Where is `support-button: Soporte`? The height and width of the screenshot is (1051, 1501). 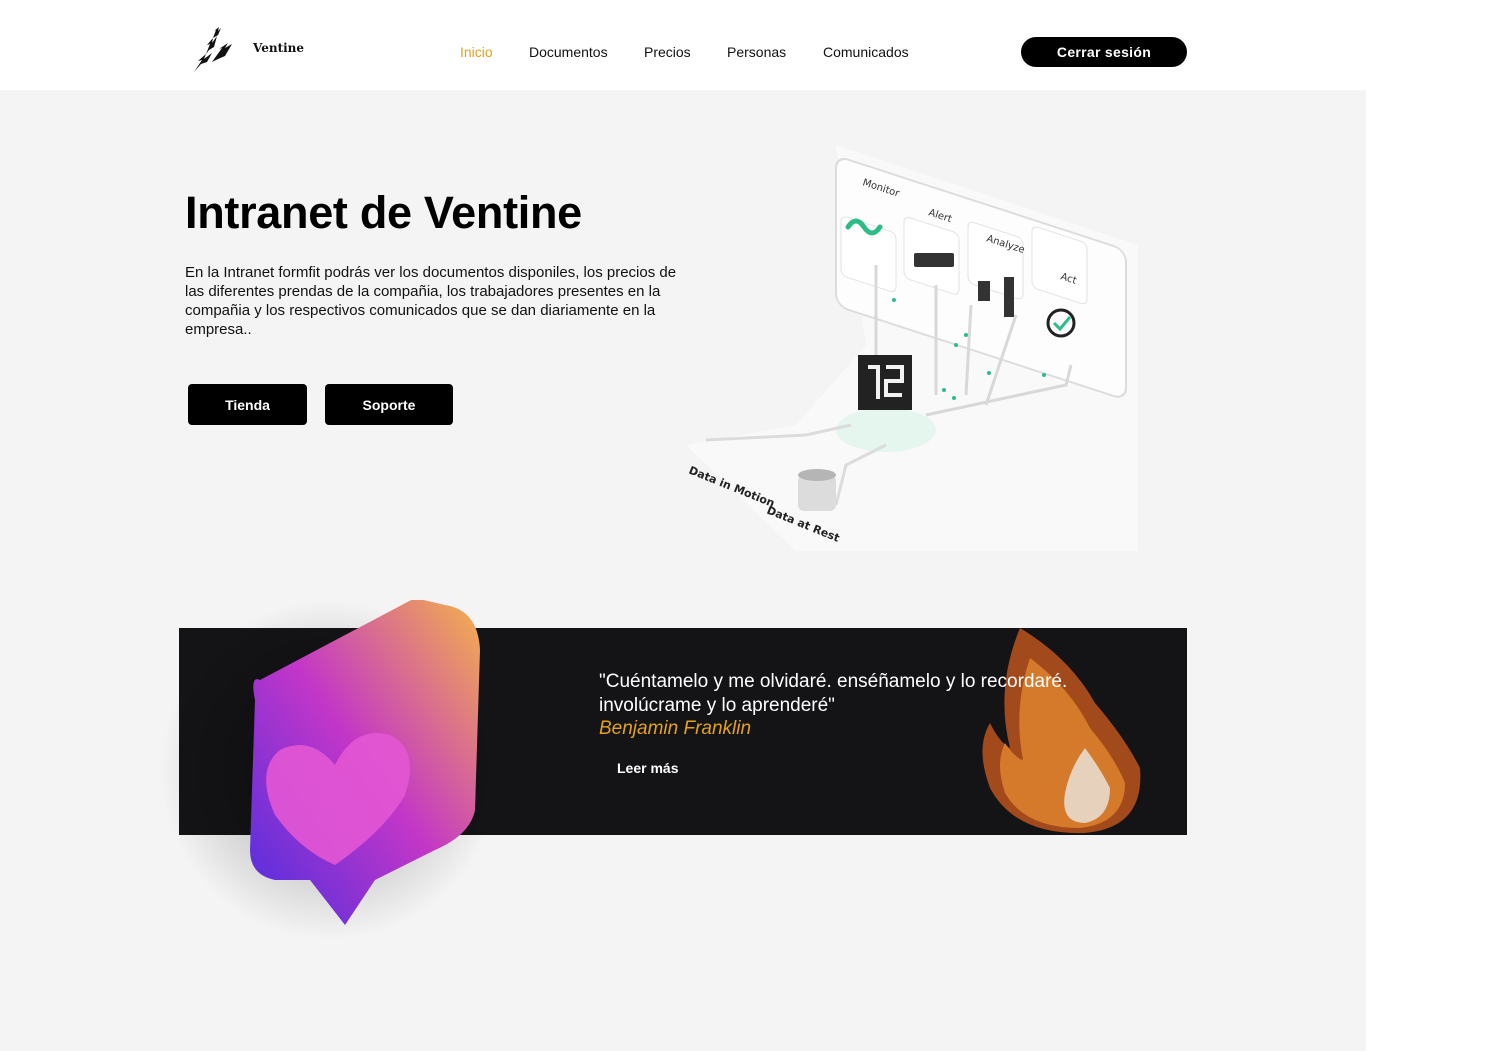
support-button: Soporte is located at coordinates (389, 404).